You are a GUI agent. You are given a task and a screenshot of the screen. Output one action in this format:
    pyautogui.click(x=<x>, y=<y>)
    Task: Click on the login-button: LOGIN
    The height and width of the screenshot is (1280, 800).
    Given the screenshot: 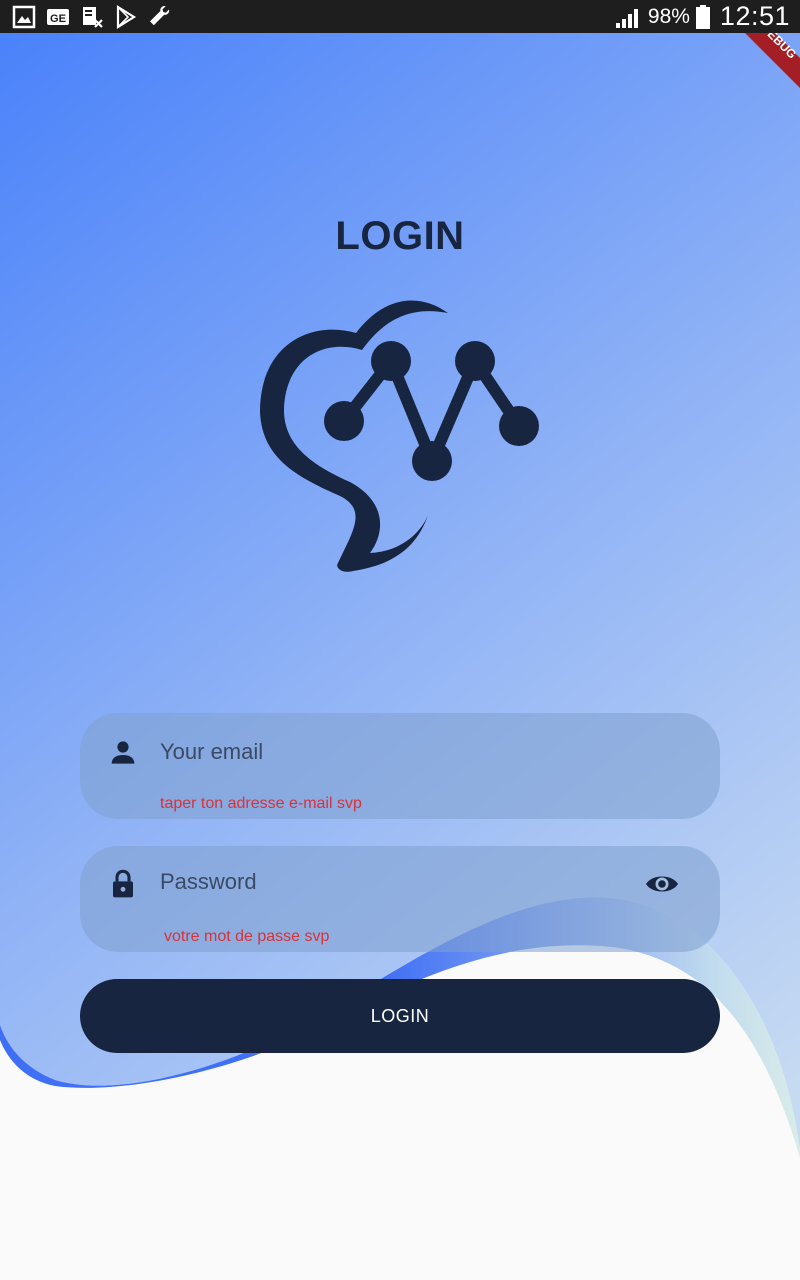 What is the action you would take?
    pyautogui.click(x=400, y=1016)
    